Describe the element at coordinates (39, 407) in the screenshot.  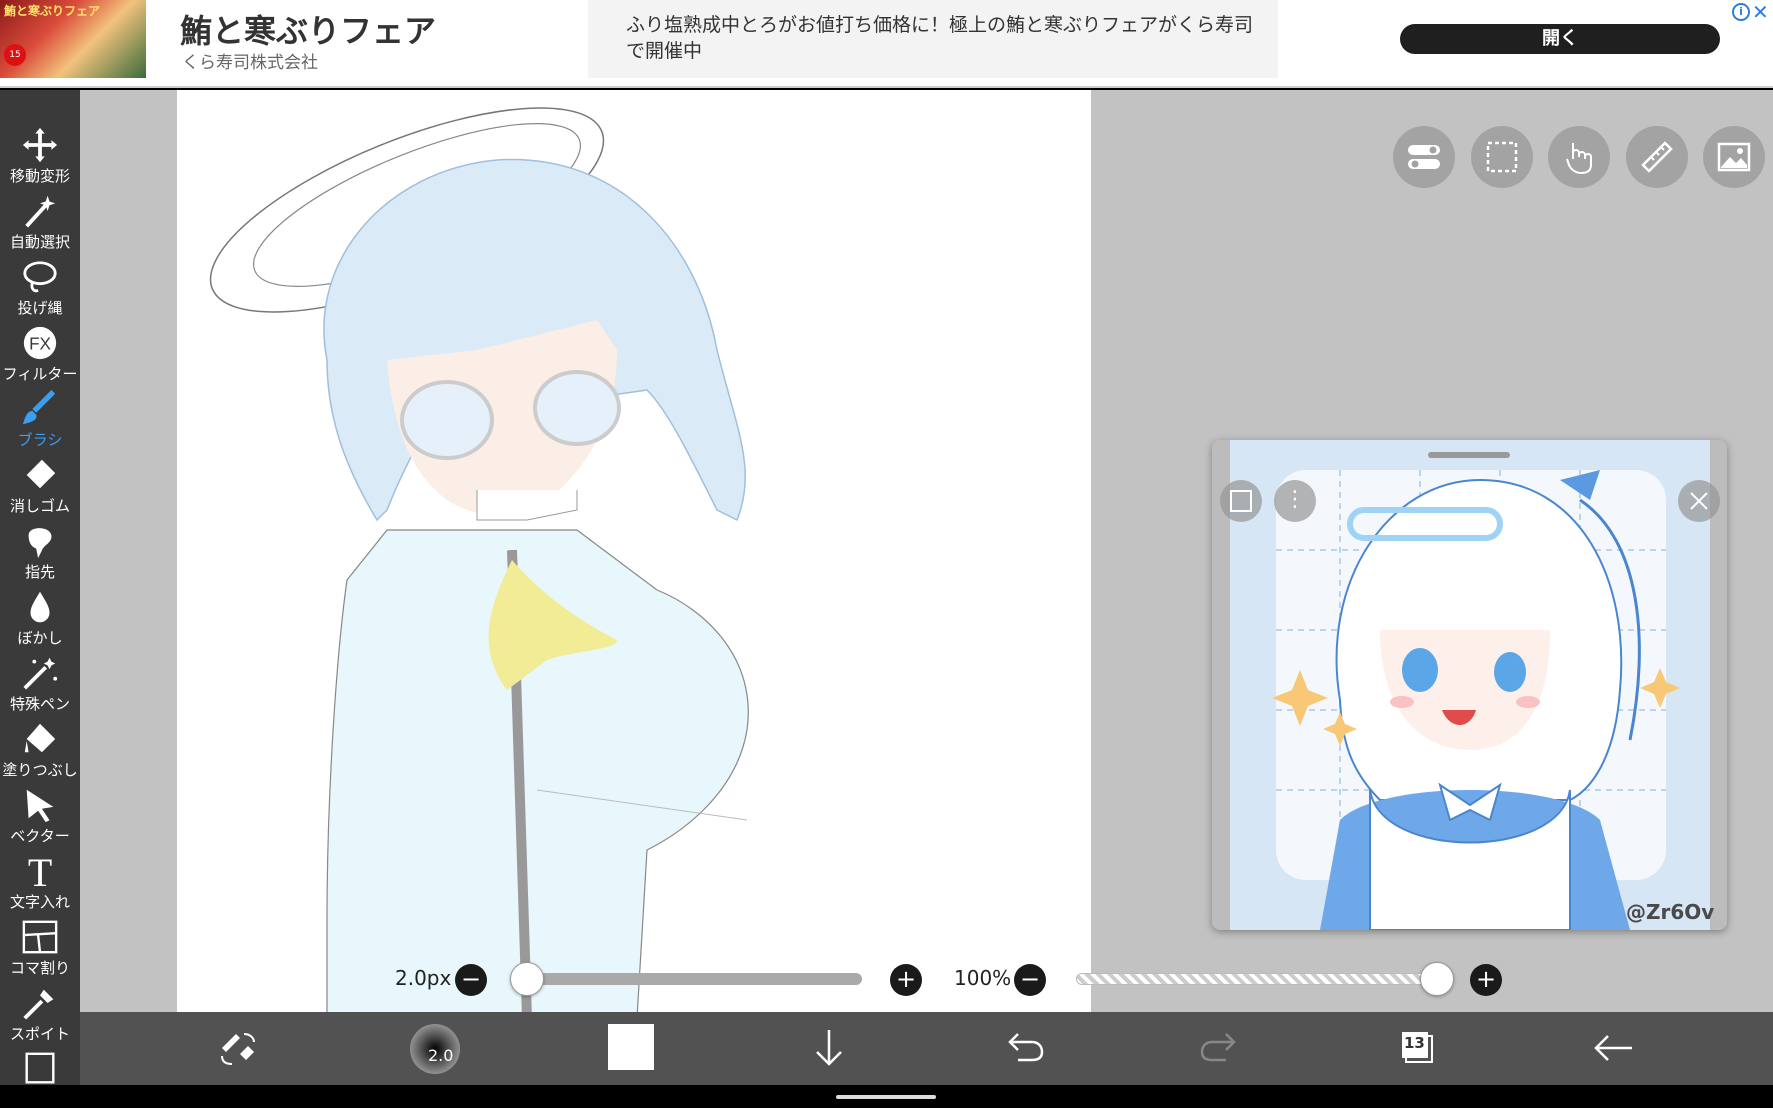
I see `brush-icon` at that location.